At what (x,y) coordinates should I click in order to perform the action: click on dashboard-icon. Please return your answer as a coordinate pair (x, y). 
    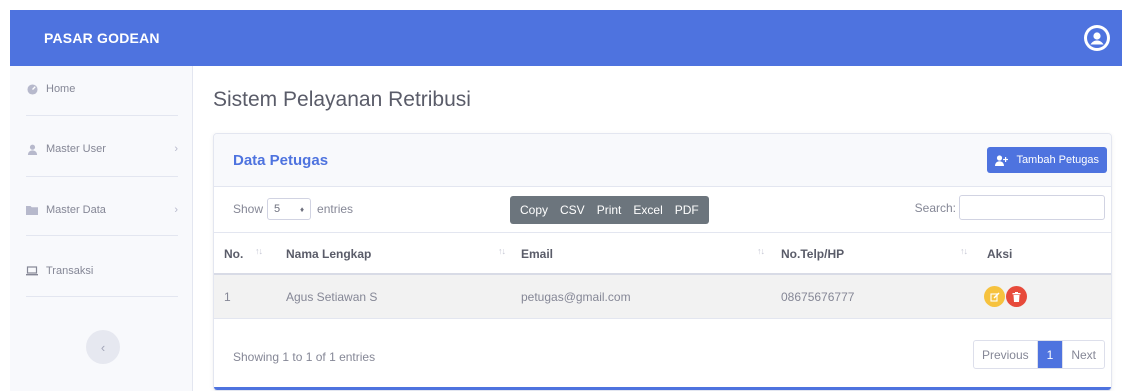
    Looking at the image, I should click on (32, 89).